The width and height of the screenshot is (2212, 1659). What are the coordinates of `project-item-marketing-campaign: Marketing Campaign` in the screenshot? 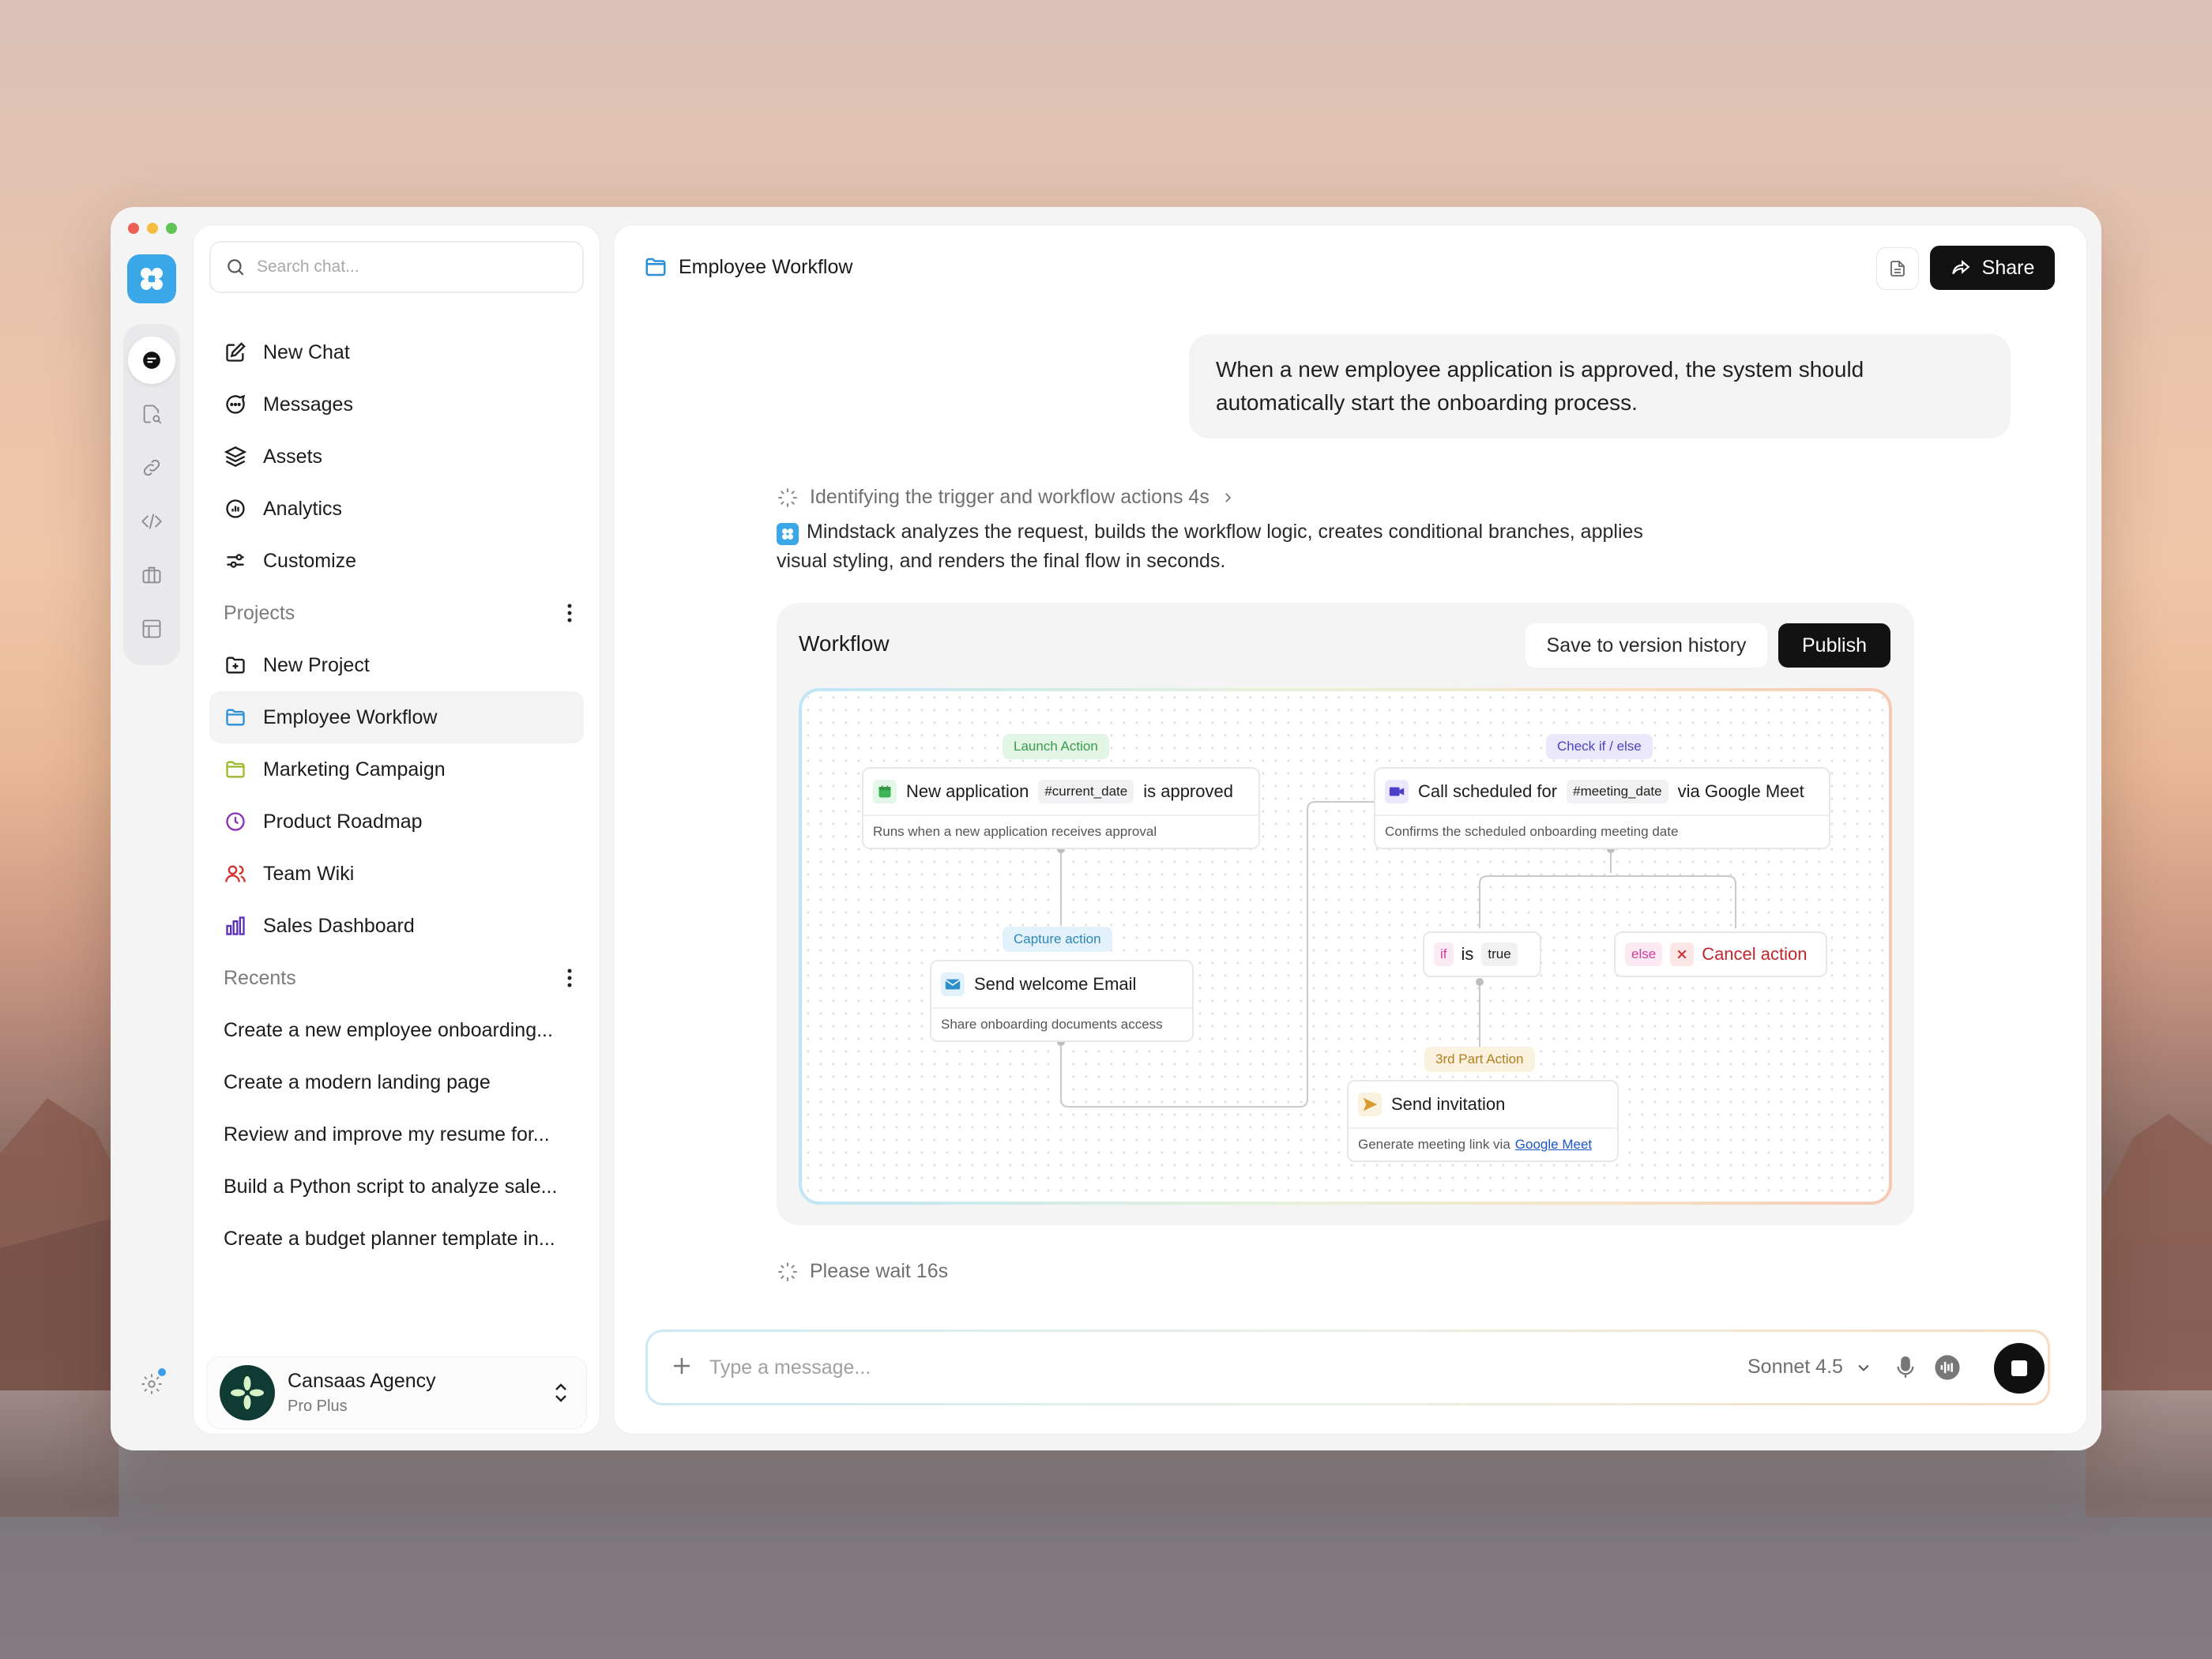 It's located at (397, 769).